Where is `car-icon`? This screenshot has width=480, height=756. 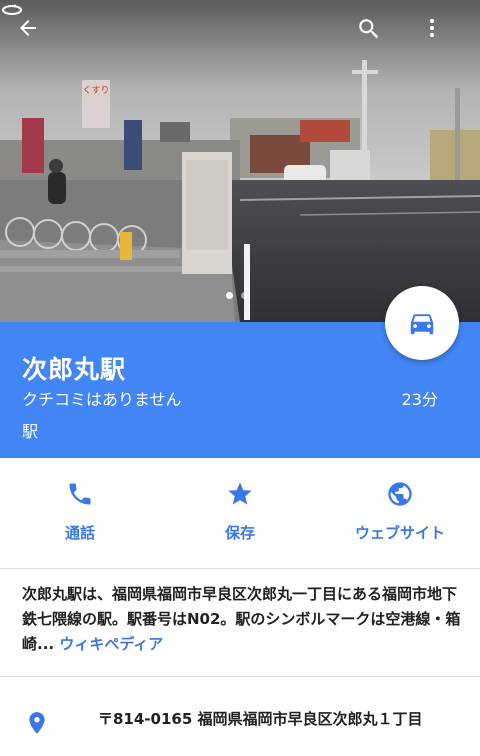
car-icon is located at coordinates (422, 324).